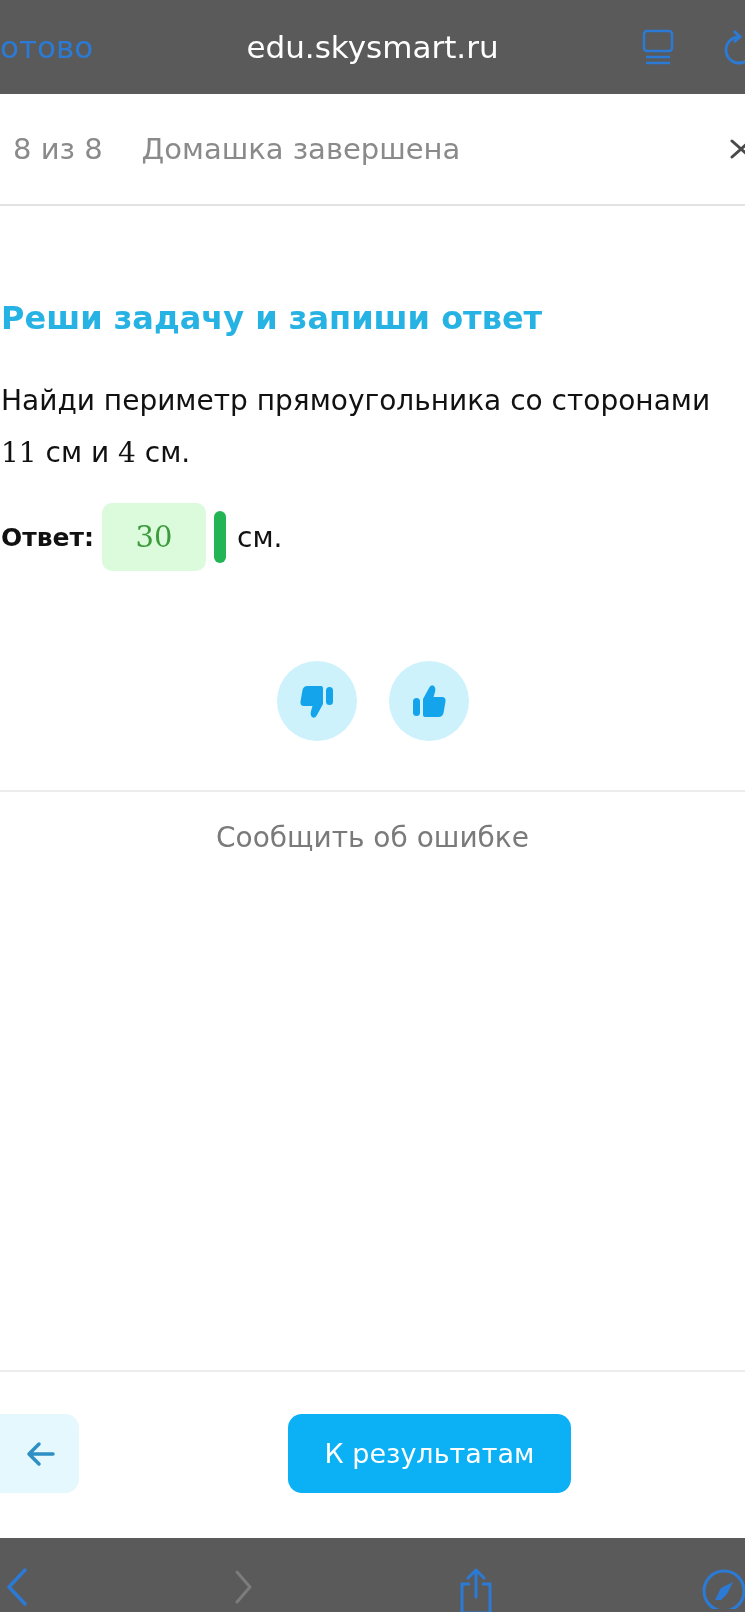  Describe the element at coordinates (17, 1587) in the screenshot. I see `back-icon` at that location.